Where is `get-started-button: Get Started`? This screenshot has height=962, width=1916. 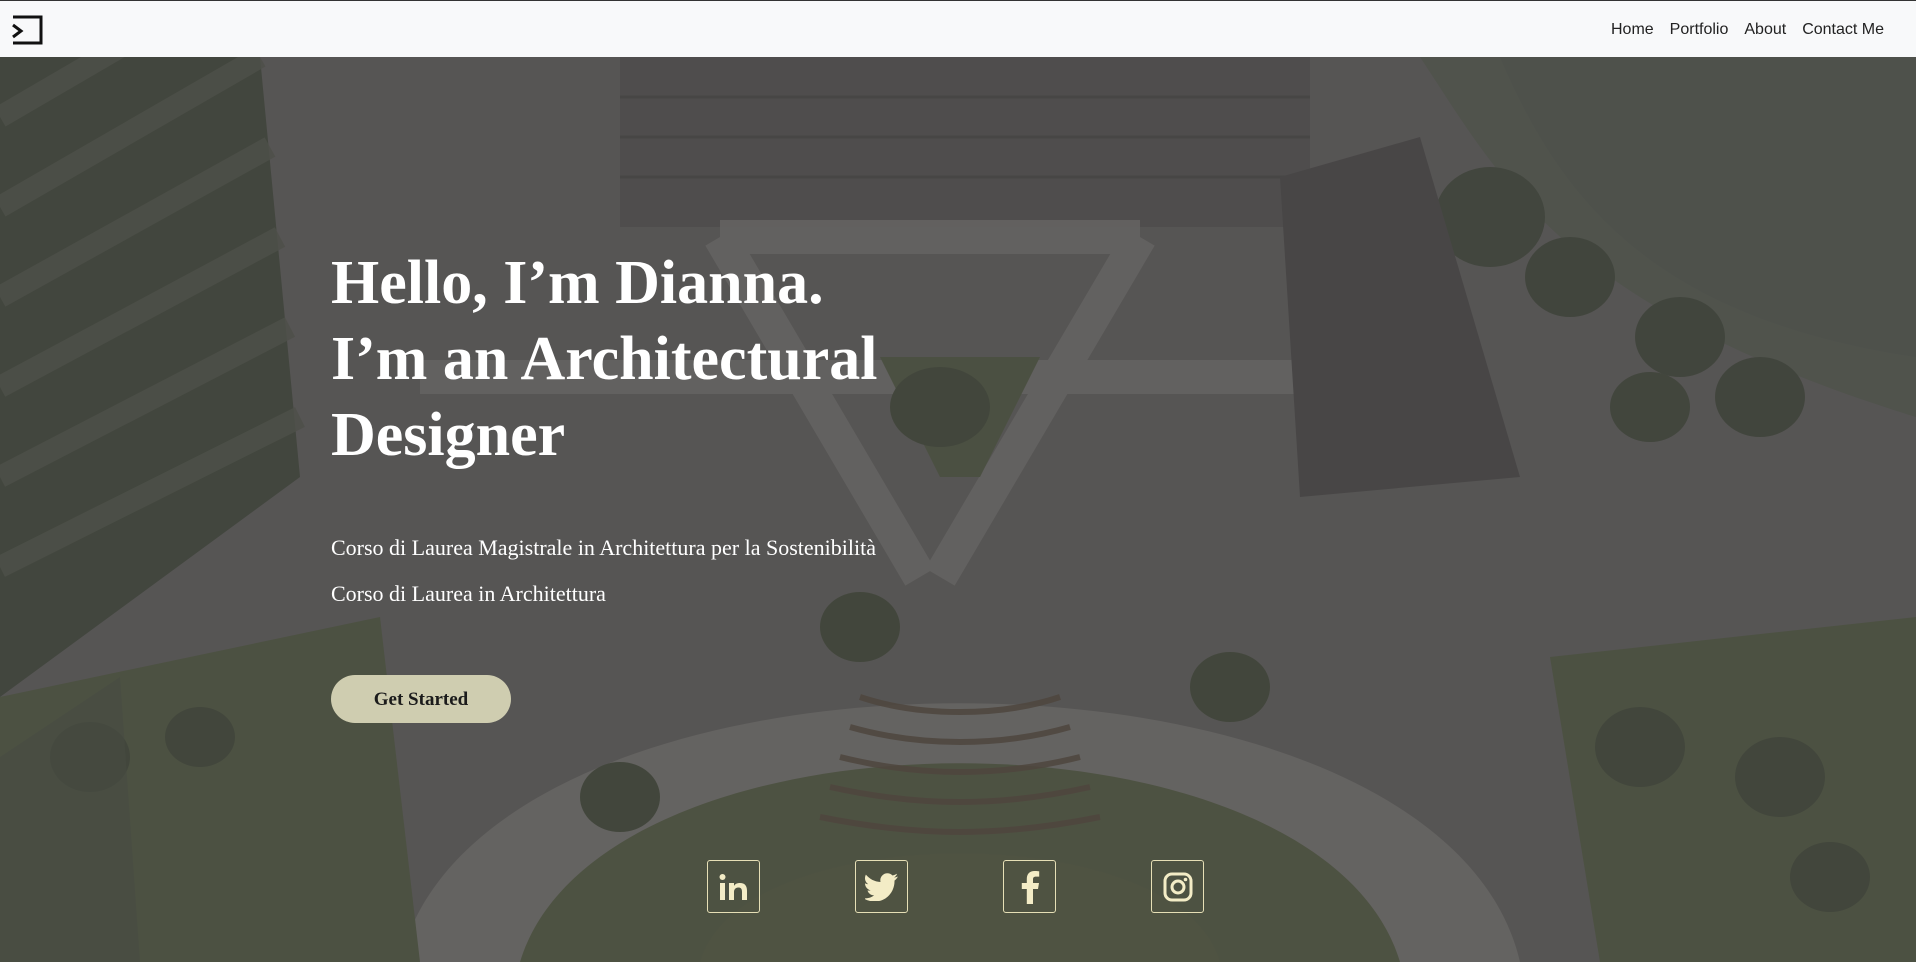 get-started-button: Get Started is located at coordinates (421, 699).